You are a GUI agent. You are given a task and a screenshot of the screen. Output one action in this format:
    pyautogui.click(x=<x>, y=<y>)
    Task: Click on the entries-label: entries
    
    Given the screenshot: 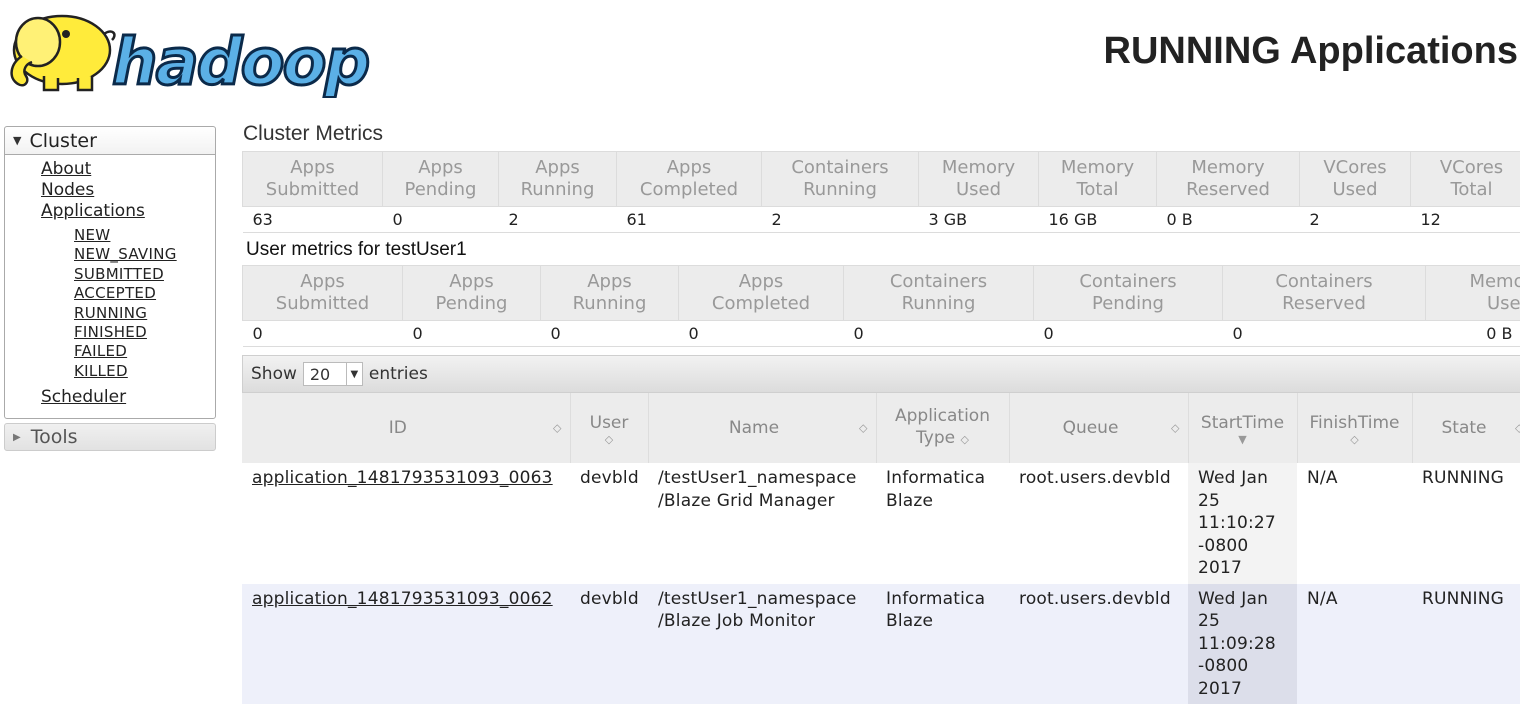 What is the action you would take?
    pyautogui.click(x=398, y=374)
    